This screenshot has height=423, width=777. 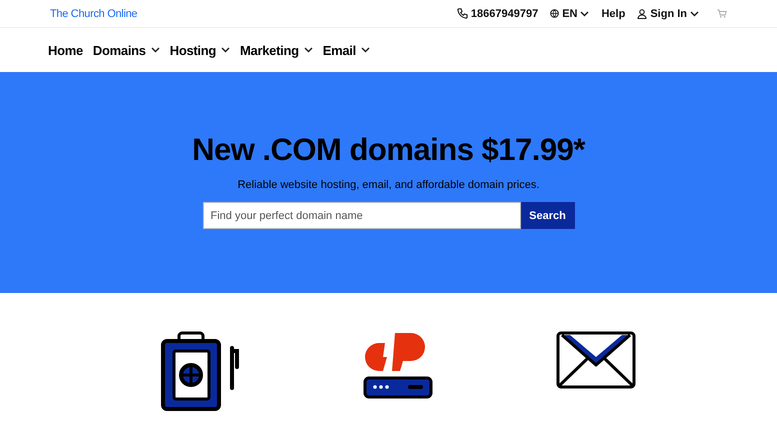 I want to click on cart-icon, so click(x=722, y=13).